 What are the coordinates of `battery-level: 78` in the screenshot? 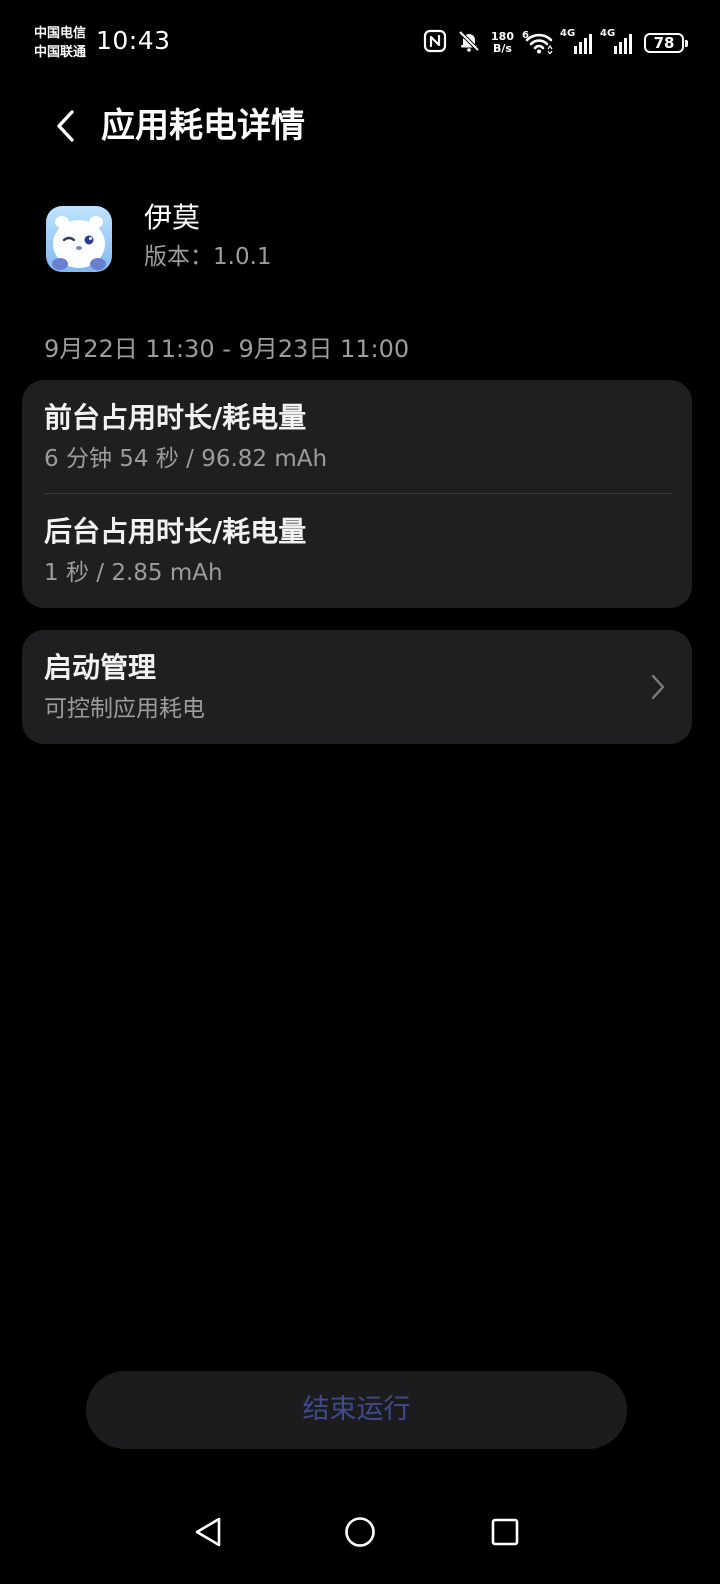 It's located at (664, 43).